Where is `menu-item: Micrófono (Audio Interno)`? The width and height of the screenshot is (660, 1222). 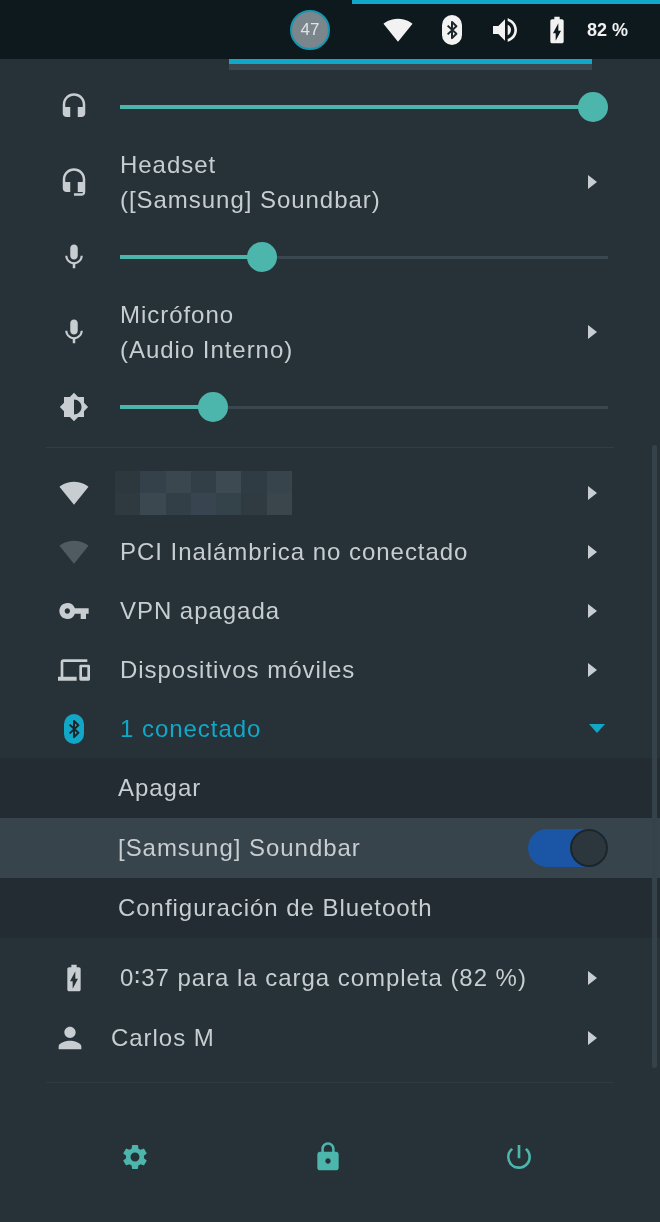 menu-item: Micrófono (Audio Interno) is located at coordinates (330, 332).